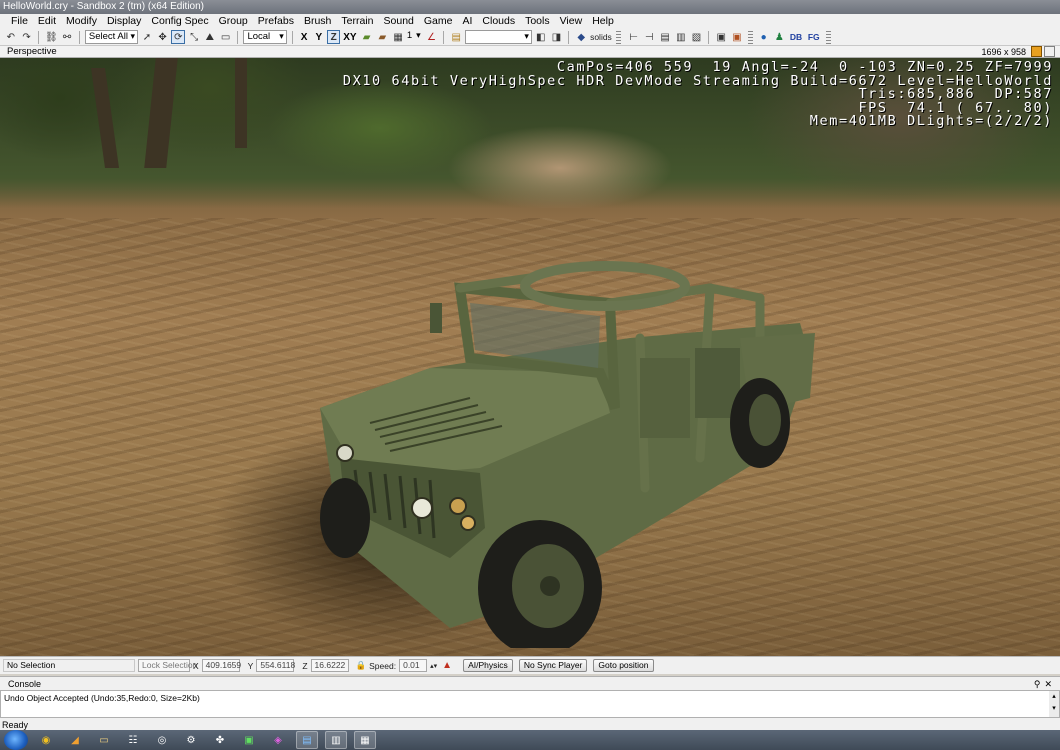 The height and width of the screenshot is (750, 1060). I want to click on speed-label: Speed:, so click(383, 665).